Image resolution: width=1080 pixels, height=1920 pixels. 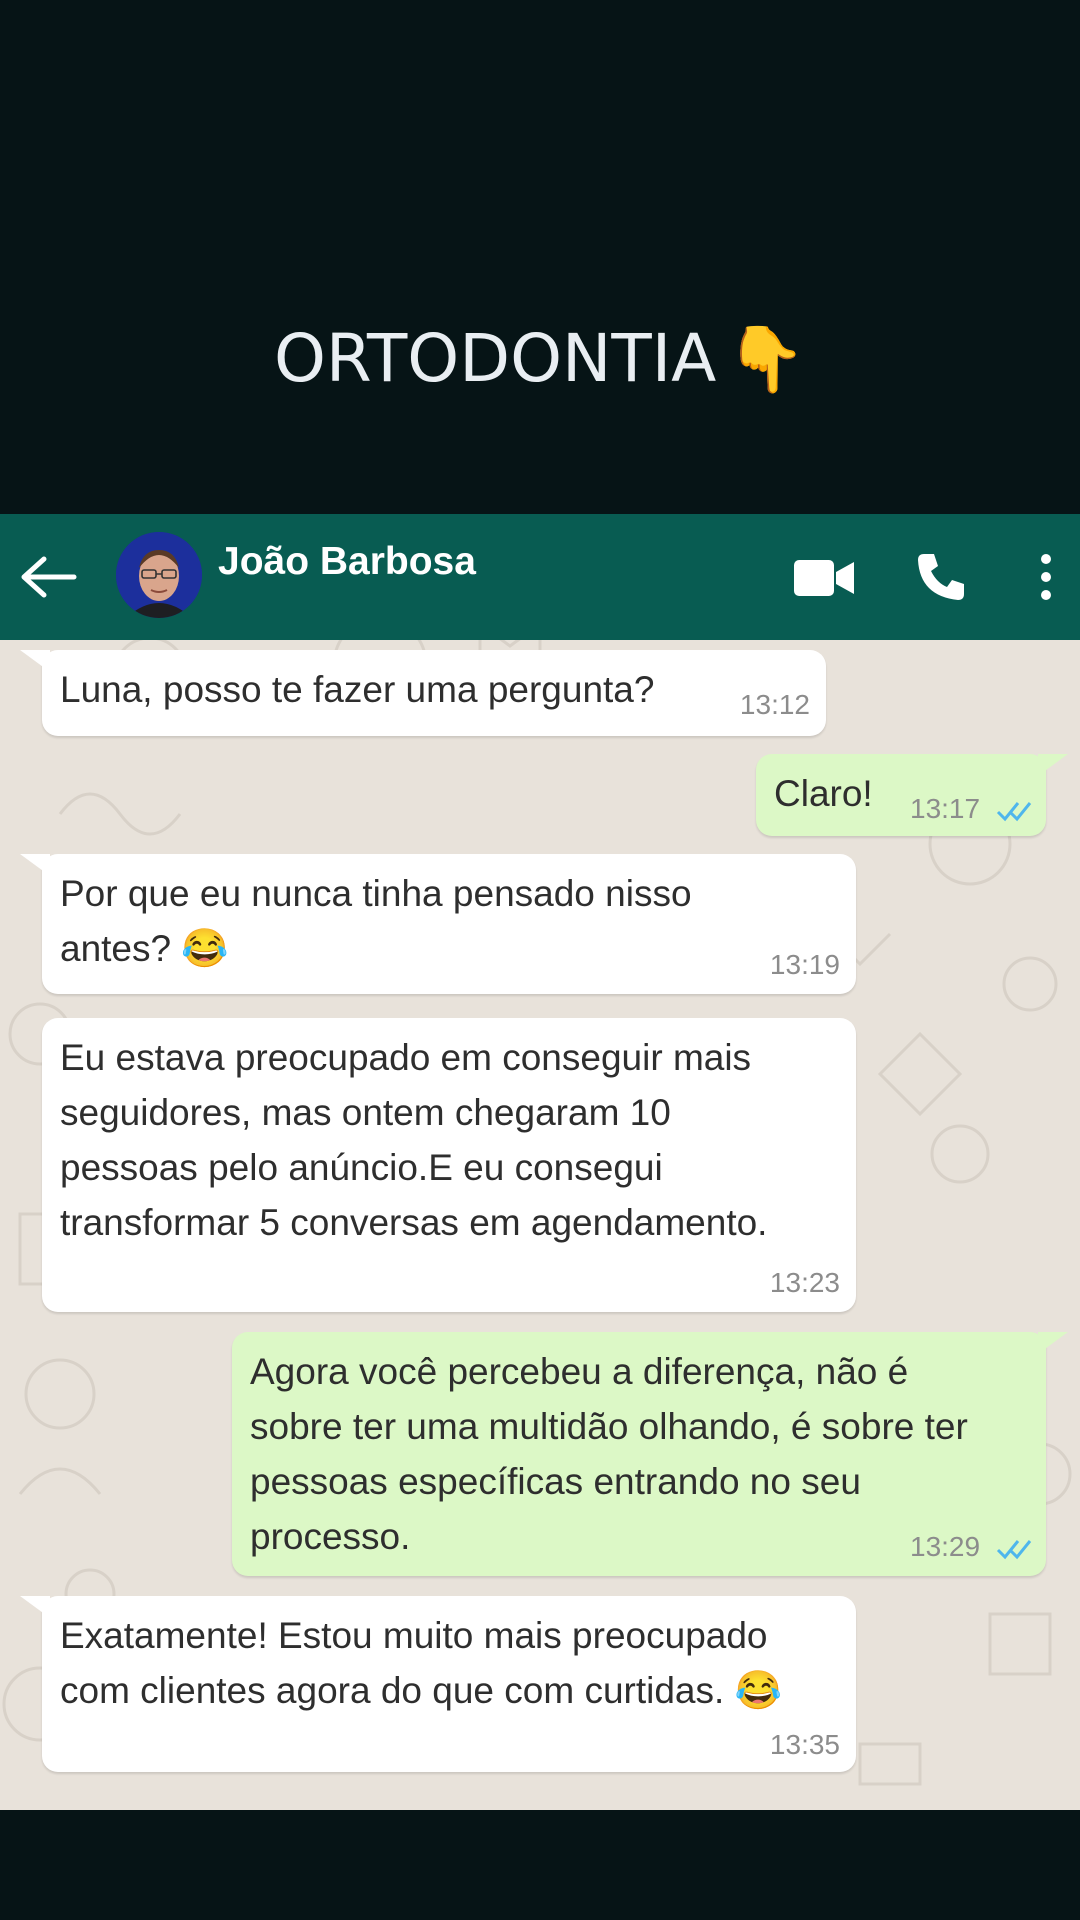 I want to click on overlay-title-text: ORTODONTIA, so click(x=495, y=358).